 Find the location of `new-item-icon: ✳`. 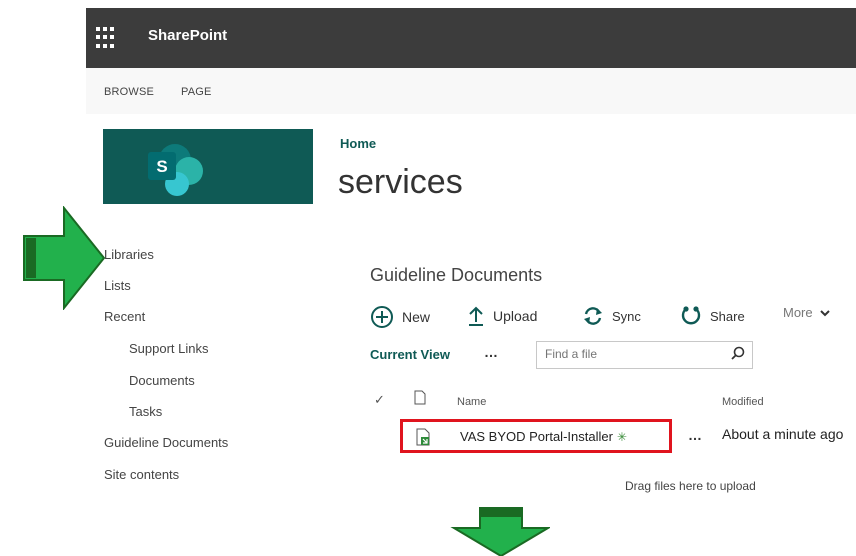

new-item-icon: ✳ is located at coordinates (621, 437).